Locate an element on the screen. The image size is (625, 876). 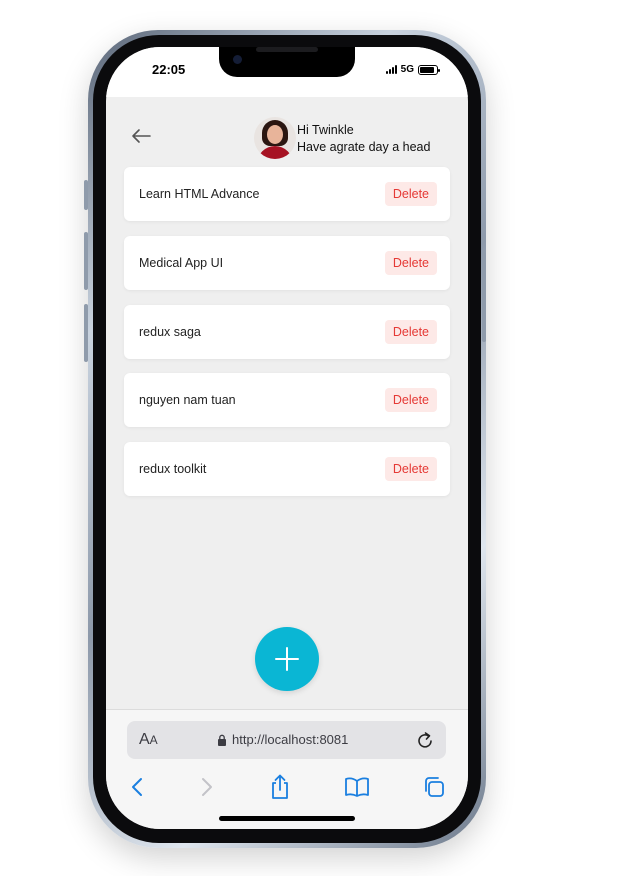
volume-down-button is located at coordinates (86, 333).